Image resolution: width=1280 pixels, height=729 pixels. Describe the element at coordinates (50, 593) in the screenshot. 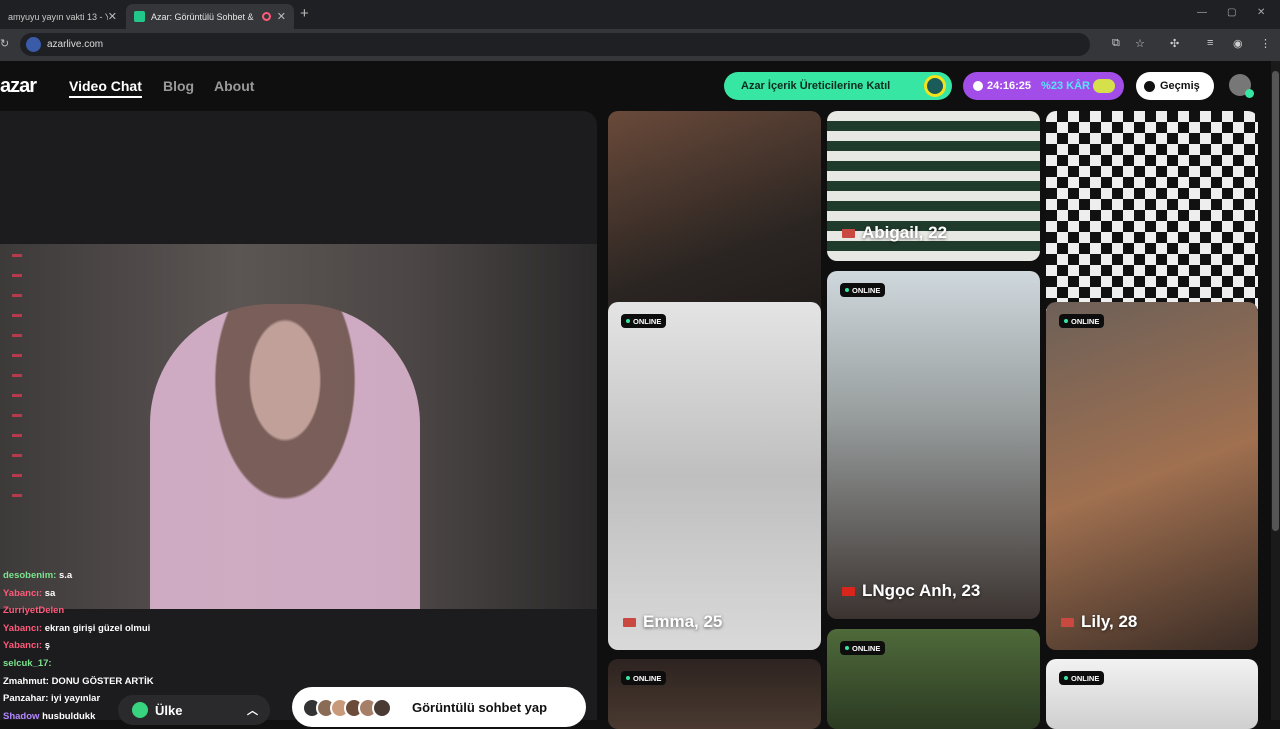

I see `chat-text: sa` at that location.